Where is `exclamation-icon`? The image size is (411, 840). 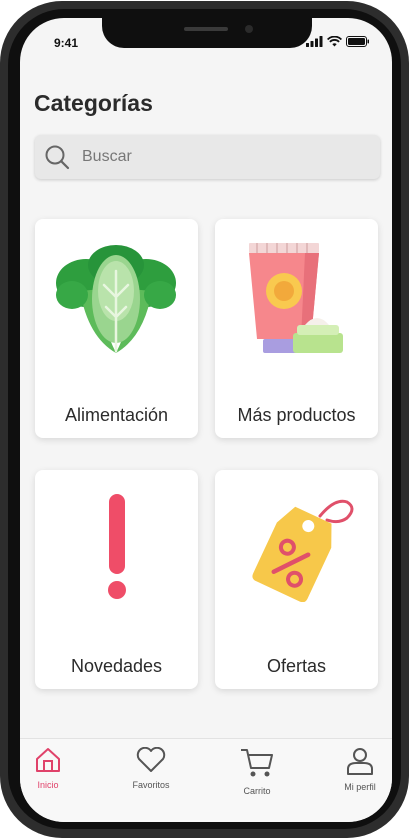
exclamation-icon is located at coordinates (117, 546).